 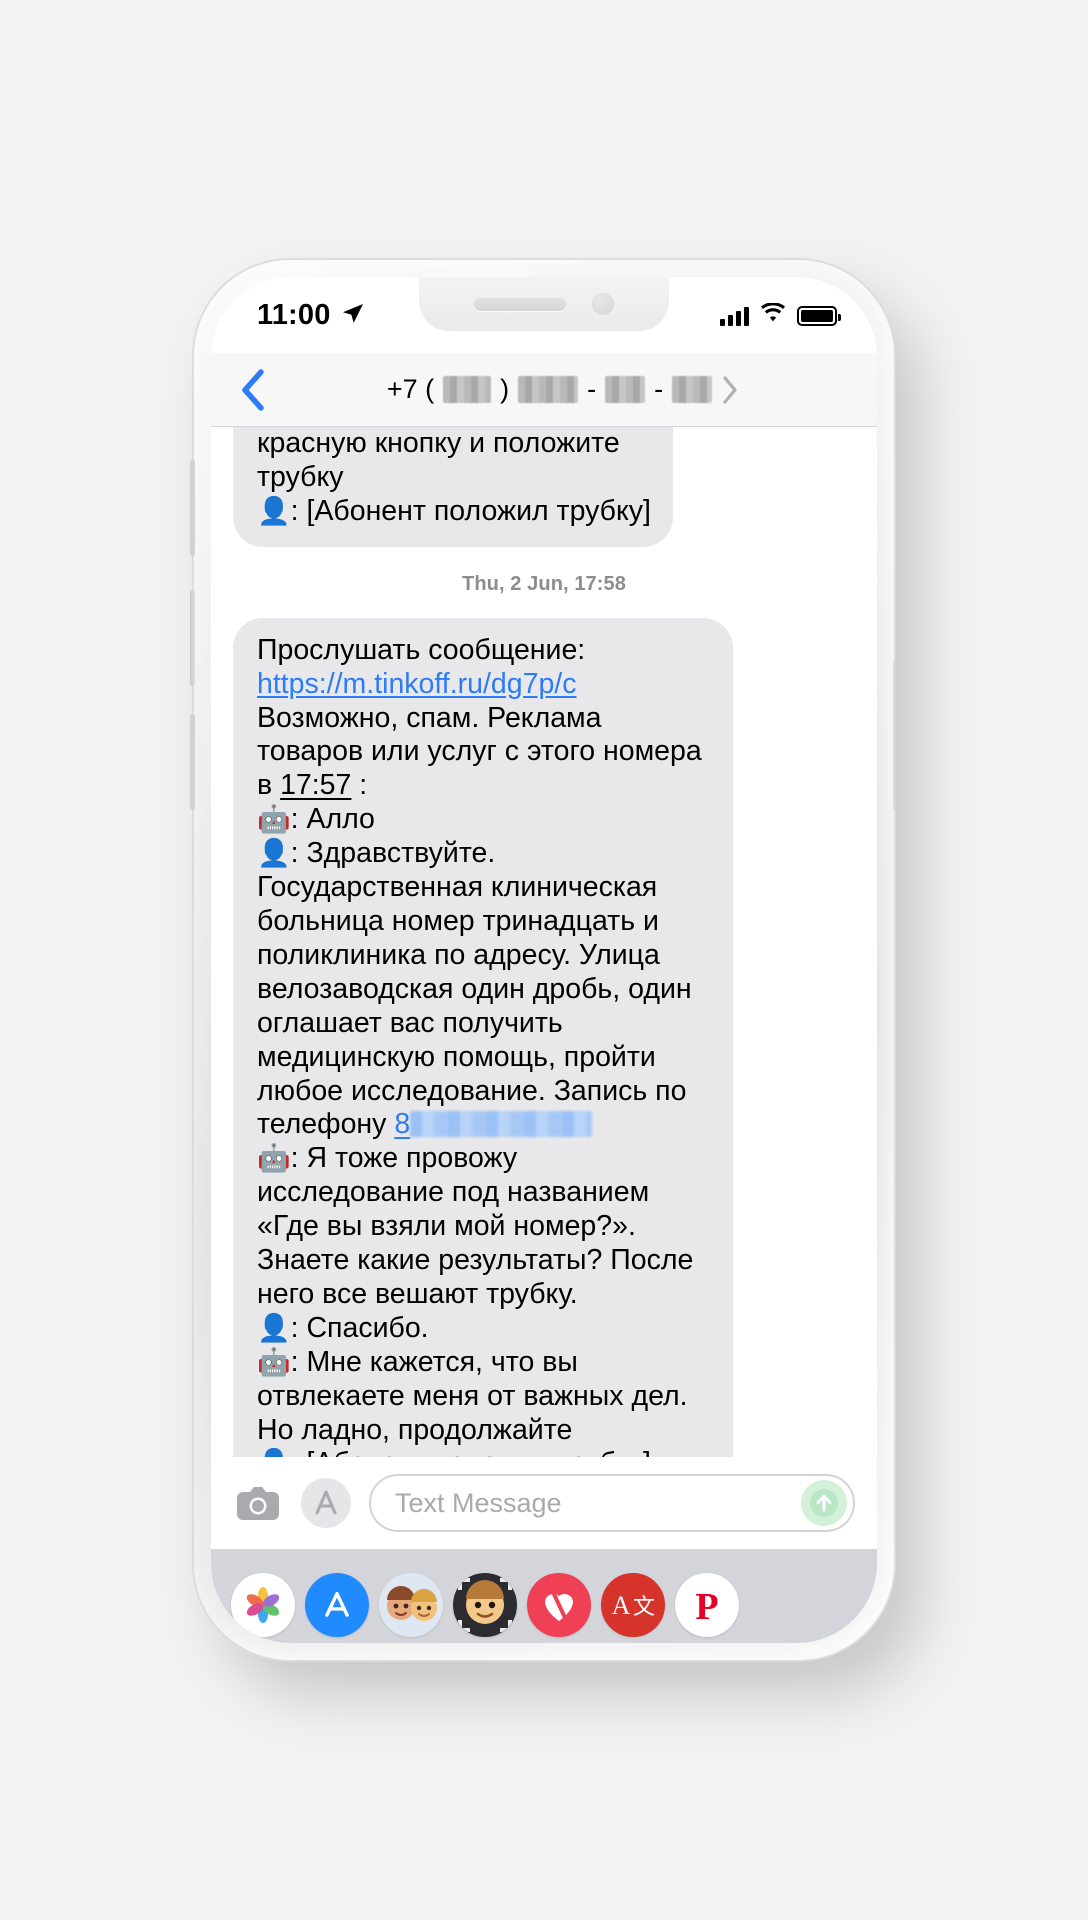 I want to click on phone-part3-redacted, so click(x=692, y=389).